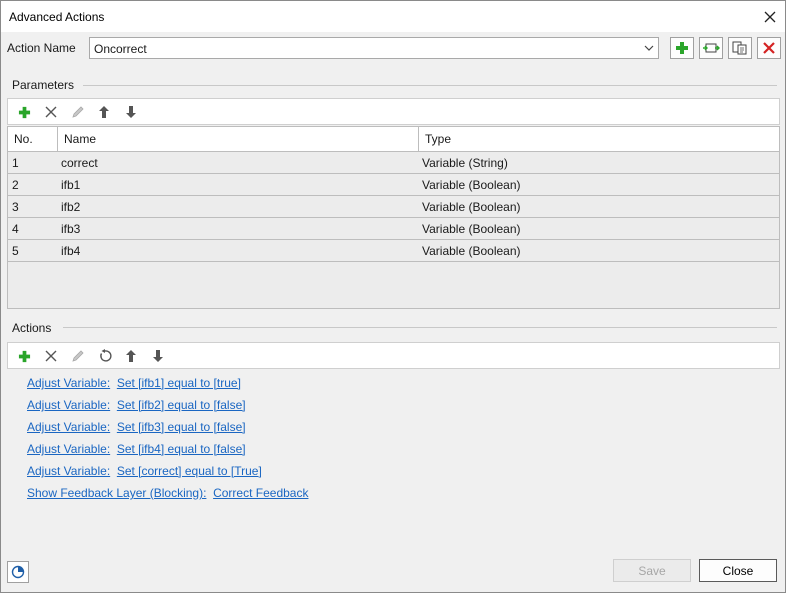 The height and width of the screenshot is (593, 786). I want to click on delete-action-button, so click(769, 48).